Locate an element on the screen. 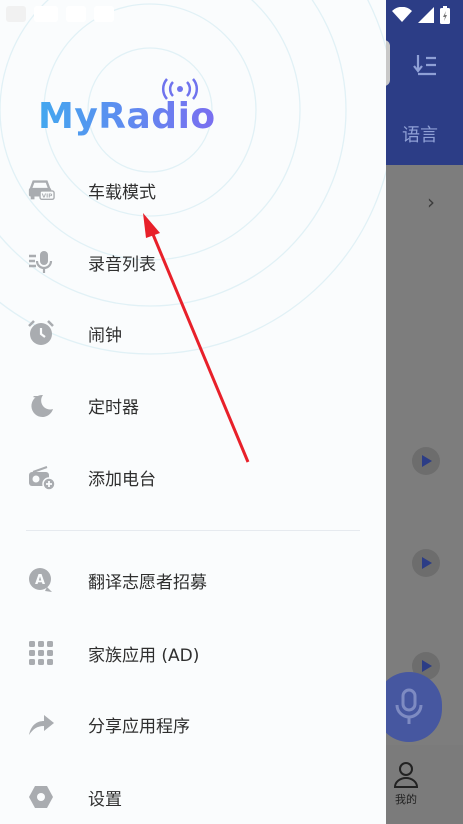 This screenshot has height=824, width=463. menu-divider is located at coordinates (193, 530).